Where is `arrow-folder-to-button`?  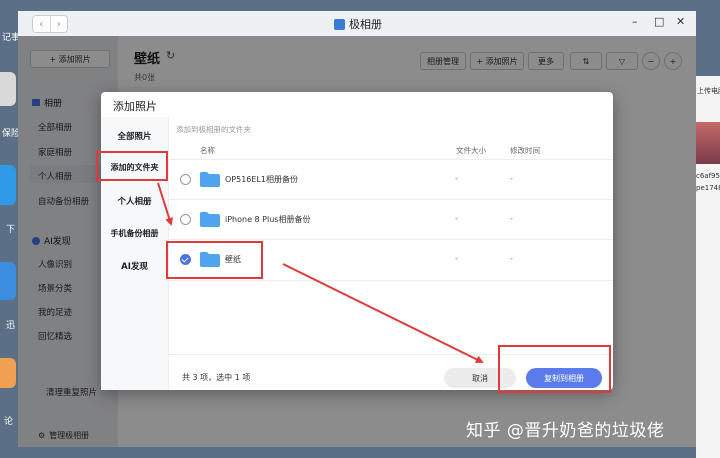 arrow-folder-to-button is located at coordinates (383, 313).